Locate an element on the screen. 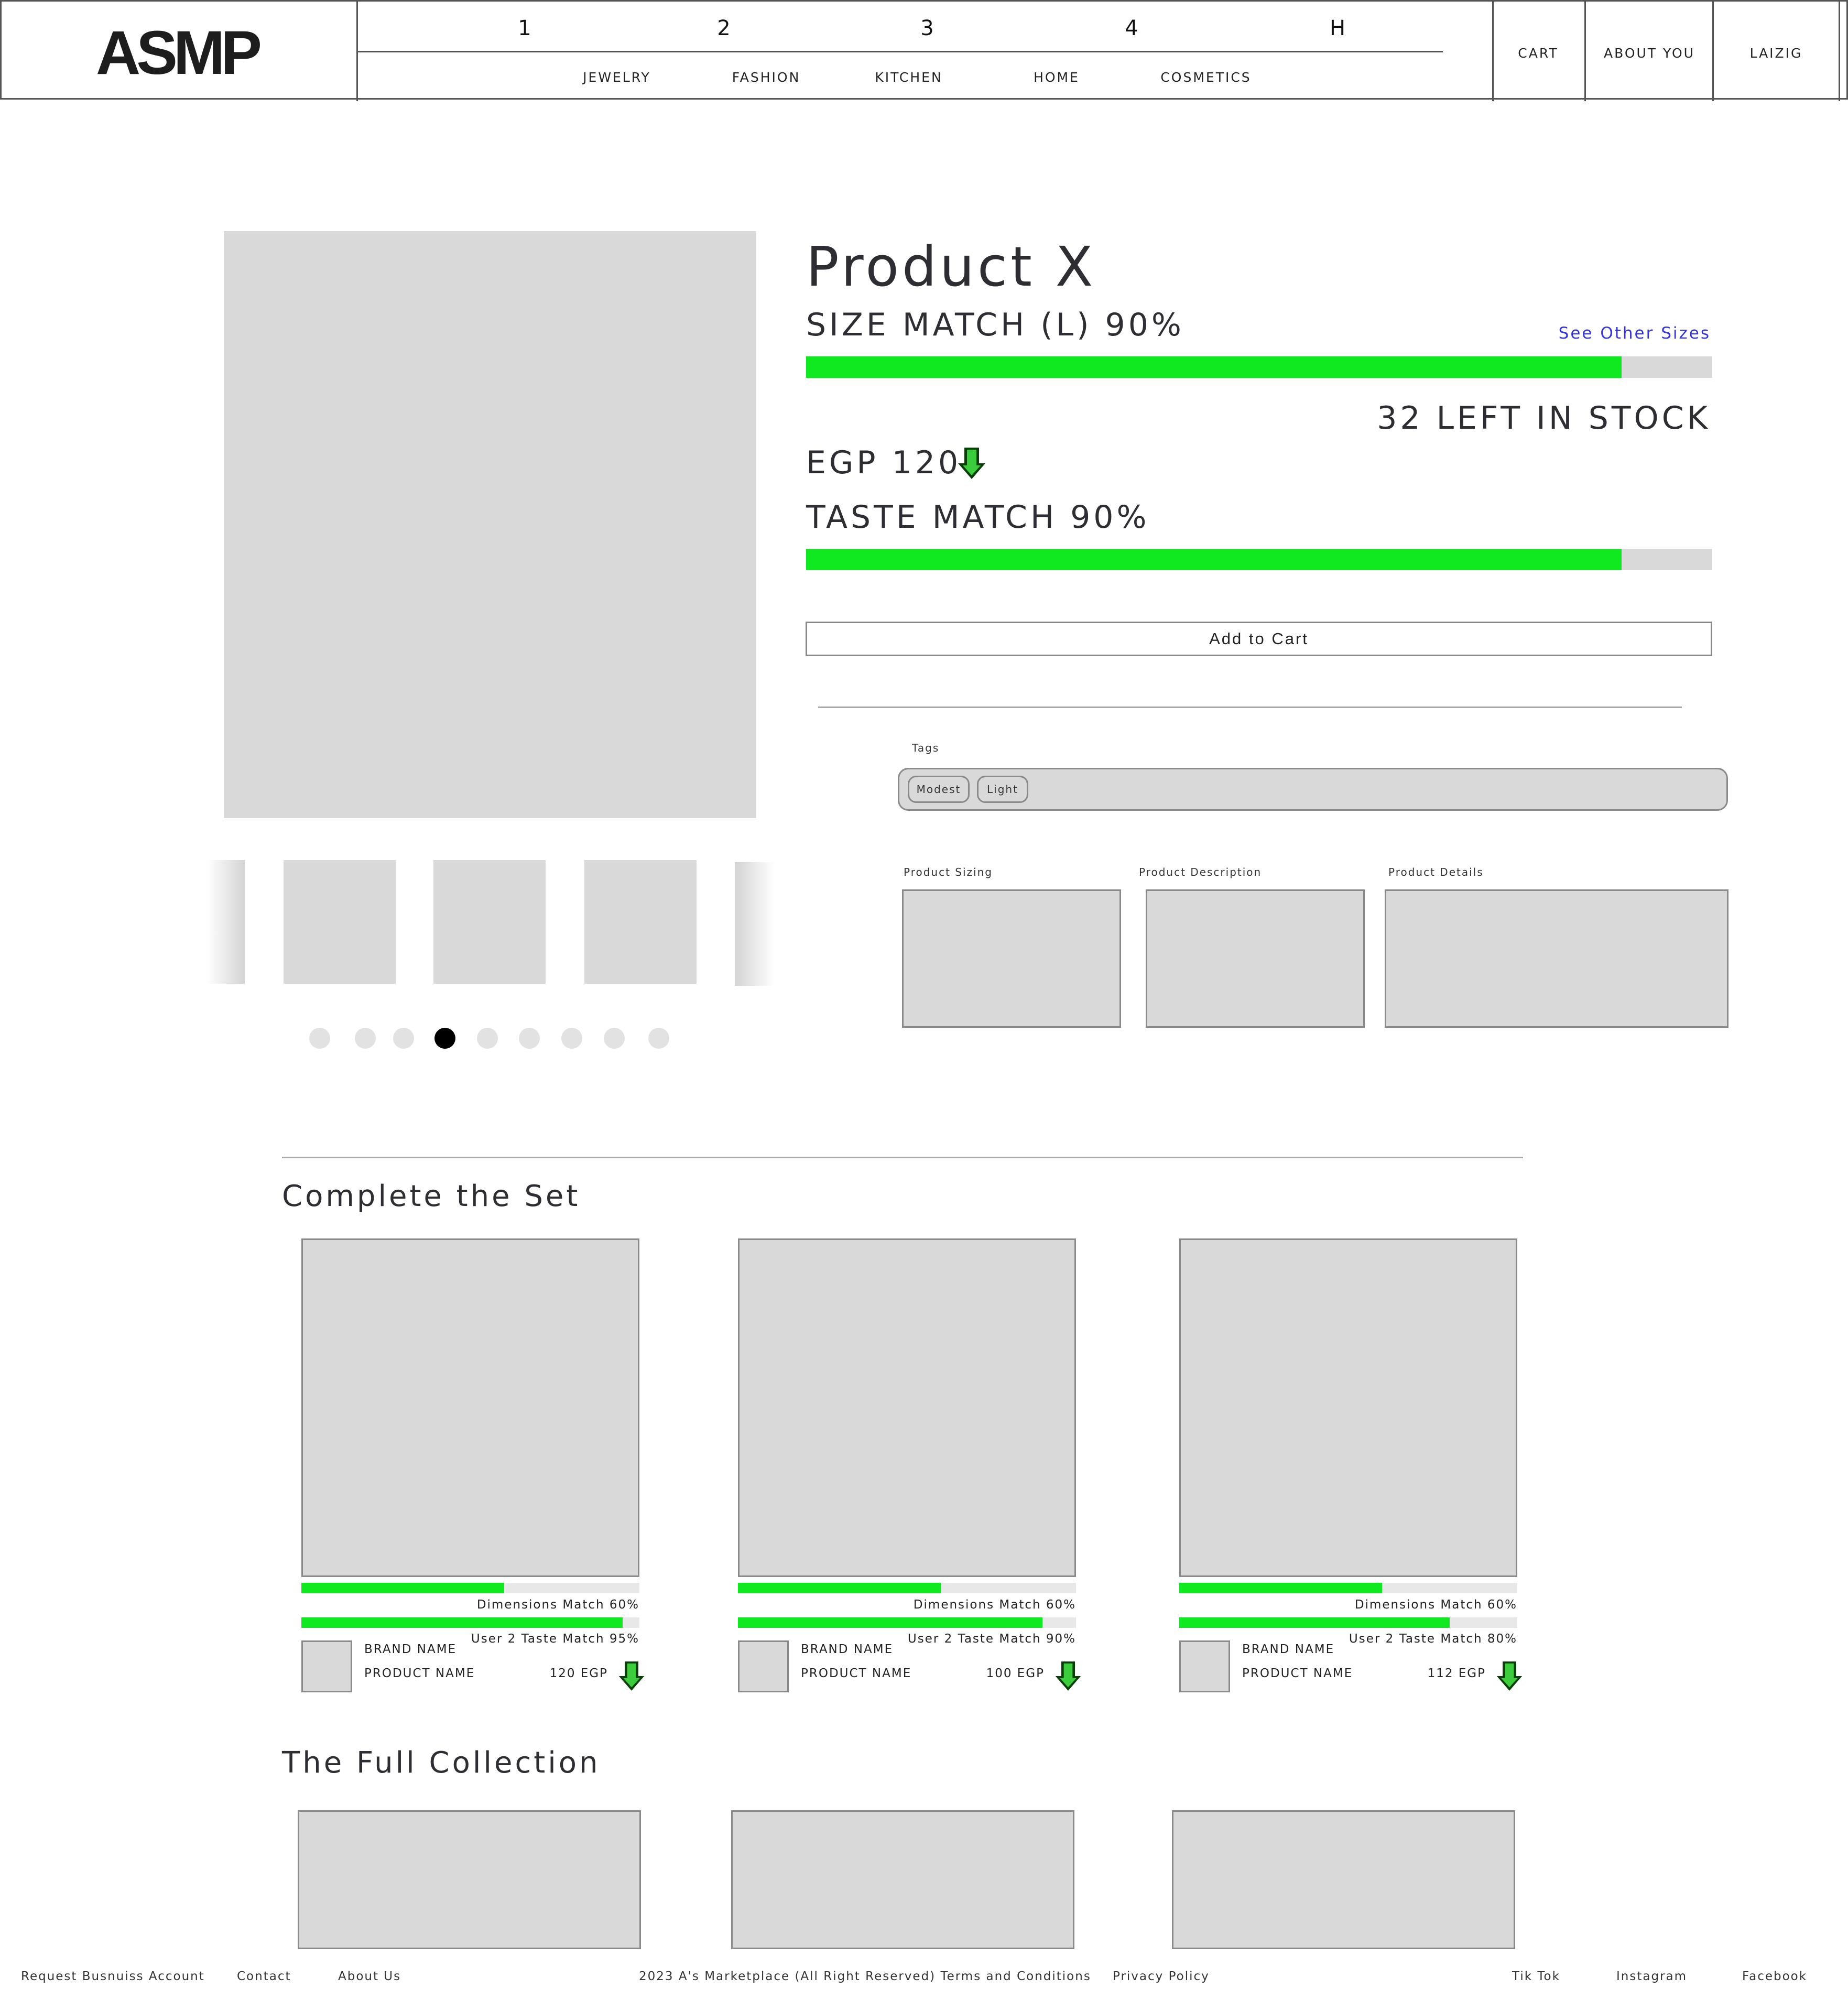  logo: ASMP is located at coordinates (179, 53).